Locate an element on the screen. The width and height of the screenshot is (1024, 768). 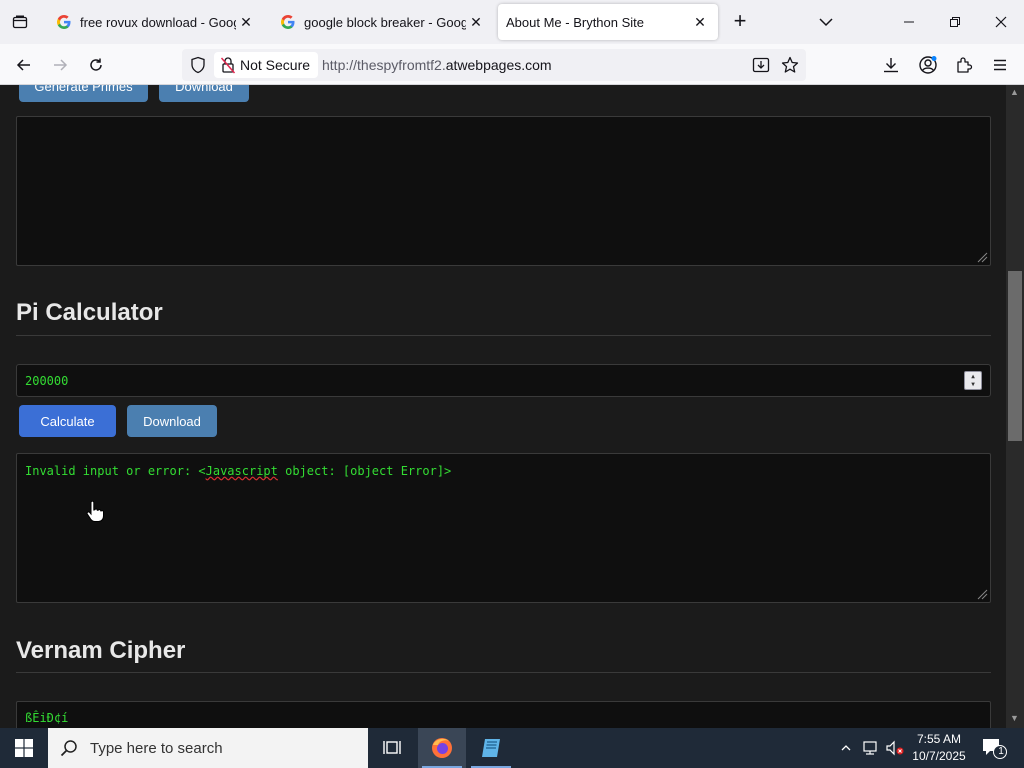
spinner-up-icon: ▲ is located at coordinates (973, 376).